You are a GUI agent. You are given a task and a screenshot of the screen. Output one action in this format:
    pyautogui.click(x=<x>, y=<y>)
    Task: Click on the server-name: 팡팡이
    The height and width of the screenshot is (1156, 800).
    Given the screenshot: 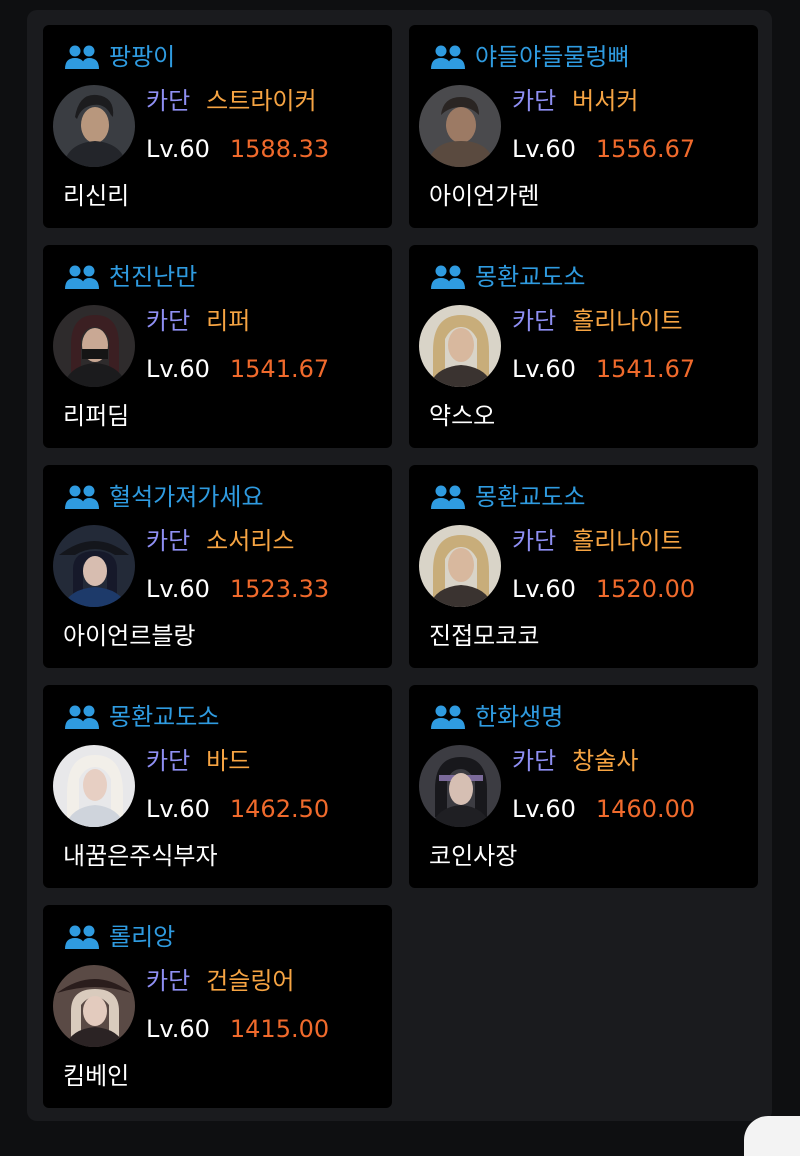 What is the action you would take?
    pyautogui.click(x=142, y=57)
    